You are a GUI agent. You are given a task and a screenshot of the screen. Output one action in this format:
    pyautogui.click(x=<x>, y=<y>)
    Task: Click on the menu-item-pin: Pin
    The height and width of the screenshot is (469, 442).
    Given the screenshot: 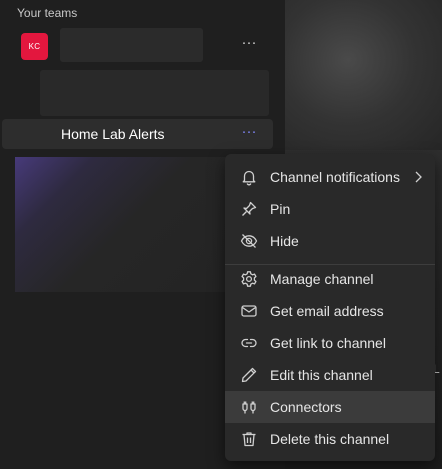 What is the action you would take?
    pyautogui.click(x=330, y=209)
    